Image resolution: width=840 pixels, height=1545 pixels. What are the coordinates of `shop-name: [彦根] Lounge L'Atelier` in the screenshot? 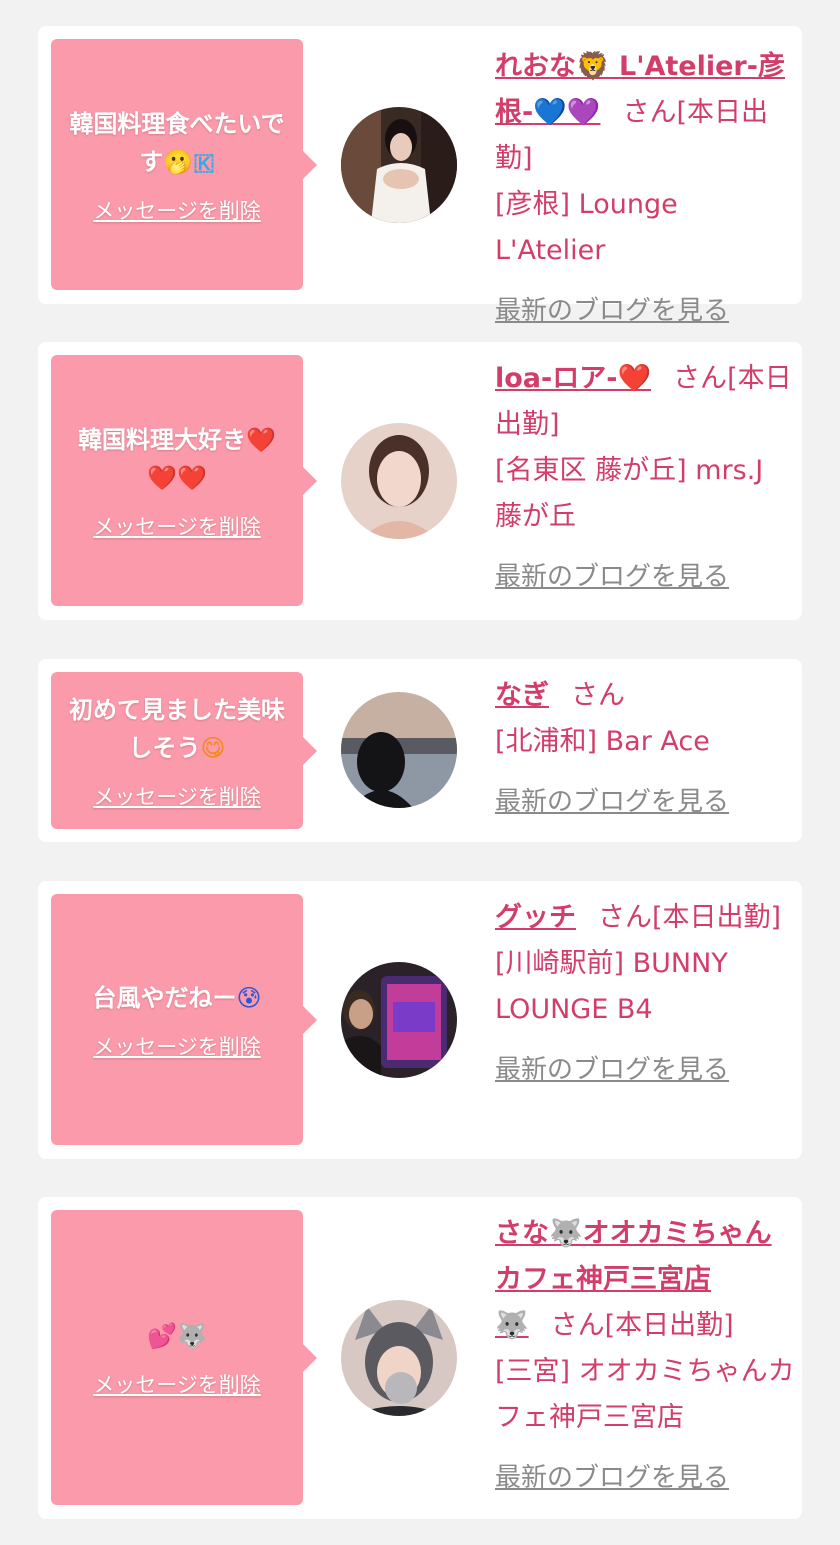 It's located at (586, 227).